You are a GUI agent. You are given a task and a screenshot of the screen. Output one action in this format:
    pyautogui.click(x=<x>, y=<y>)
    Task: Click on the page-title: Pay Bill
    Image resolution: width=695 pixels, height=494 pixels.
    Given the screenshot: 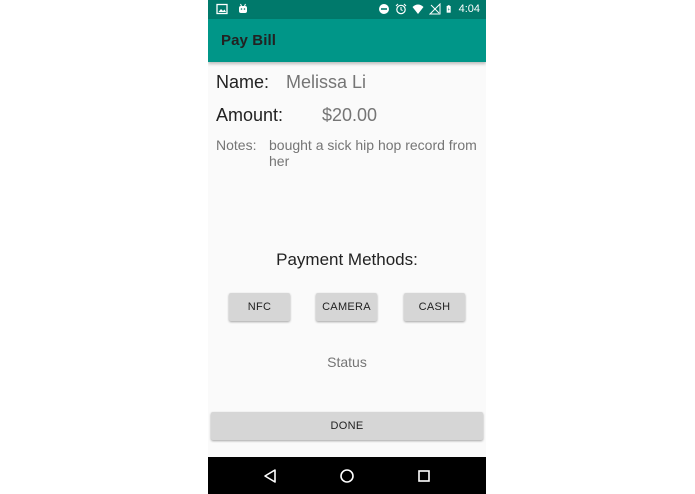 What is the action you would take?
    pyautogui.click(x=248, y=40)
    